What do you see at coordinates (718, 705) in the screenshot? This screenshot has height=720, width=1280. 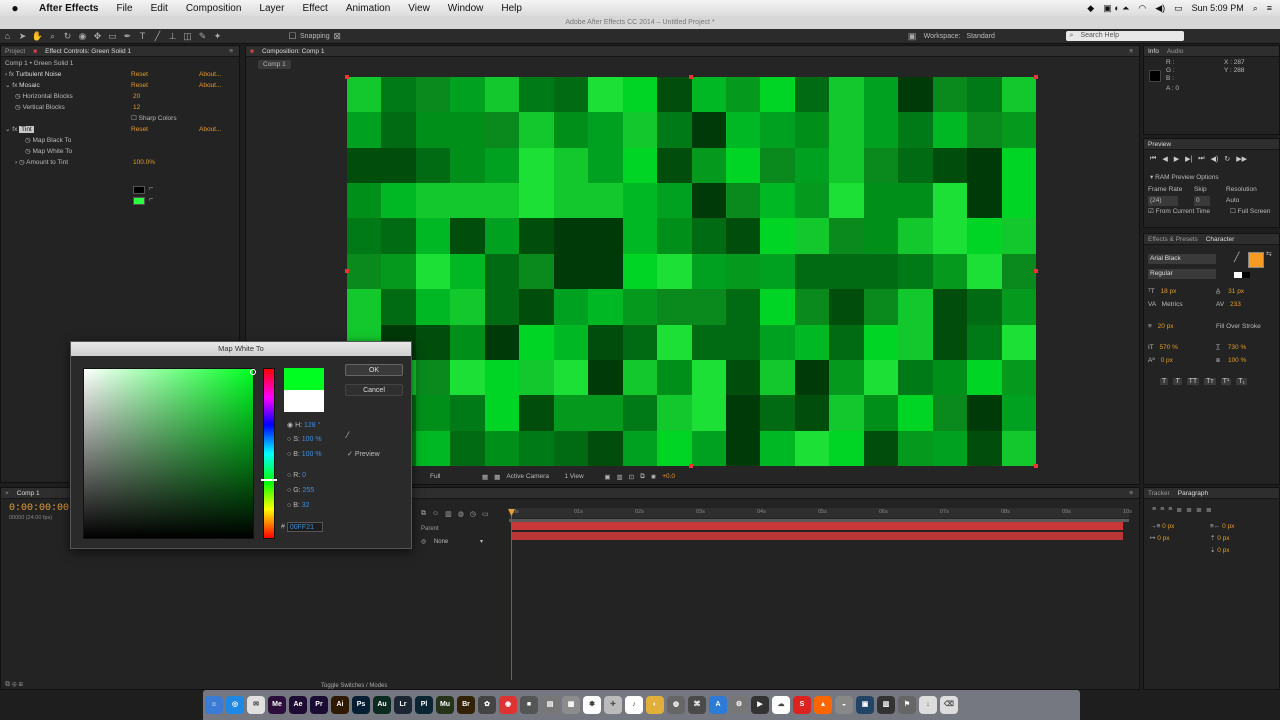 I see `app-icon: A` at bounding box center [718, 705].